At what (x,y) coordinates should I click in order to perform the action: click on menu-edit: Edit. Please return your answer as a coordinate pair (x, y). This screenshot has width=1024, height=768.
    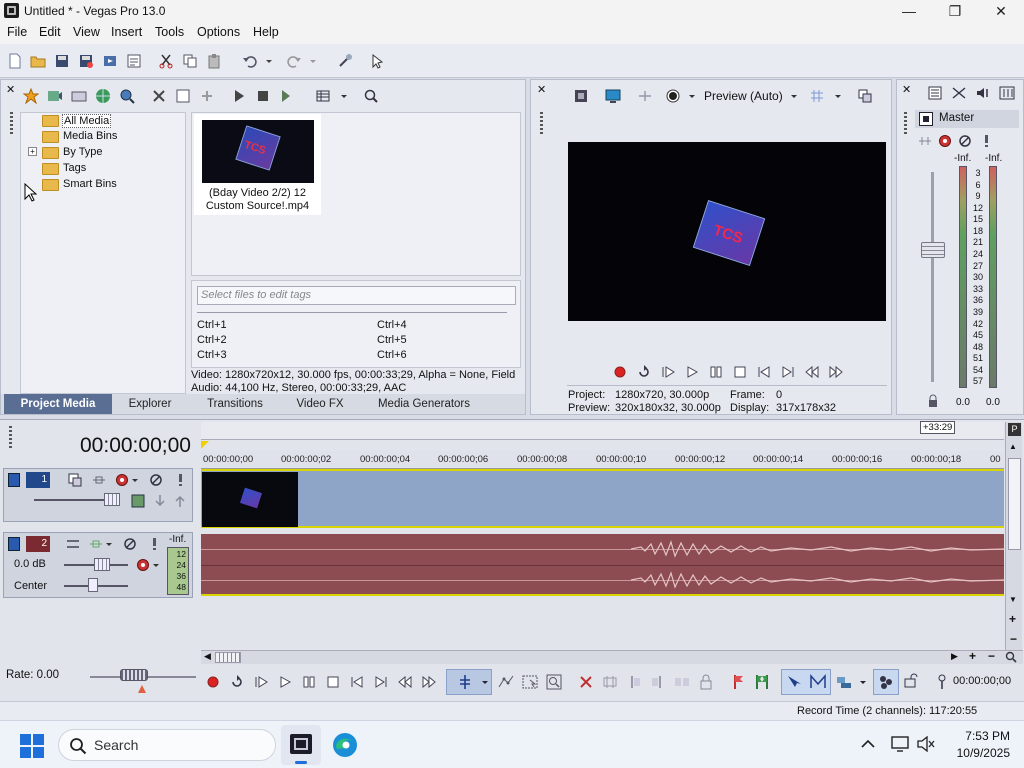
    Looking at the image, I should click on (50, 32).